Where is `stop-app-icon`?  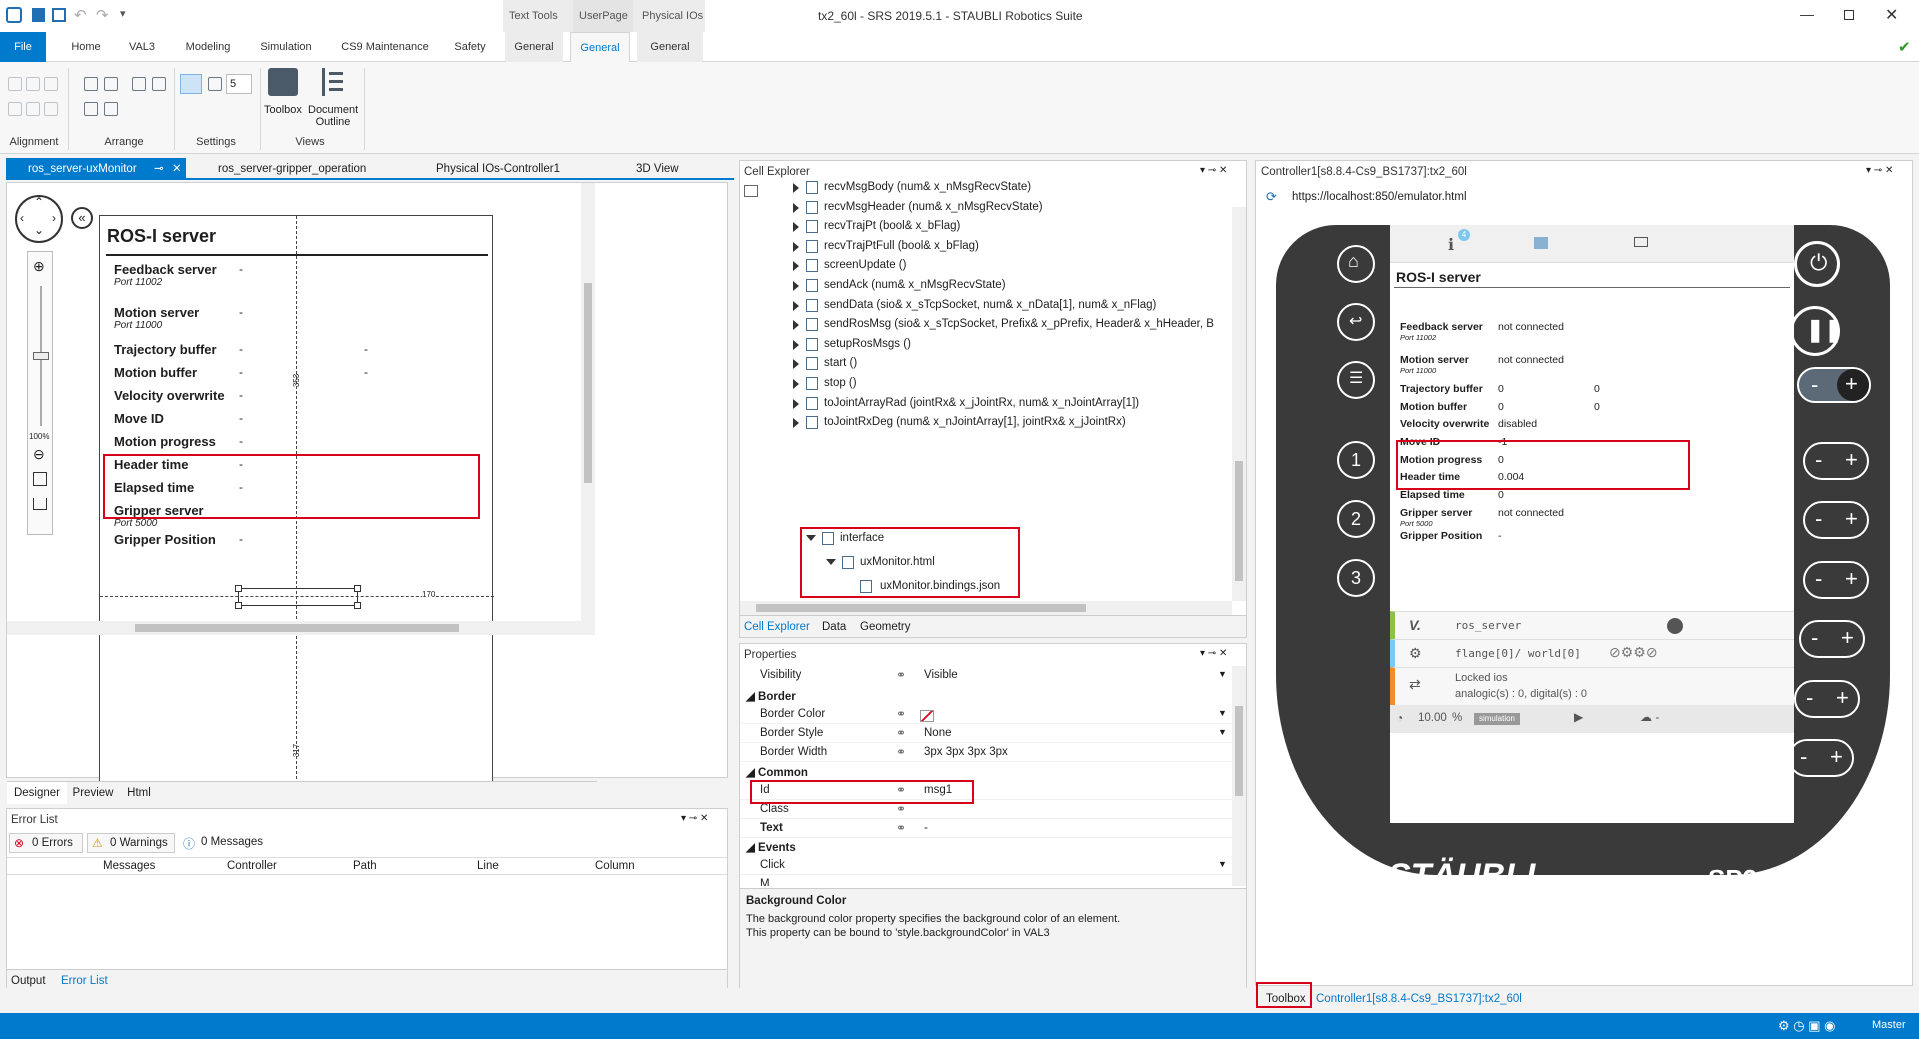
stop-app-icon is located at coordinates (1675, 626).